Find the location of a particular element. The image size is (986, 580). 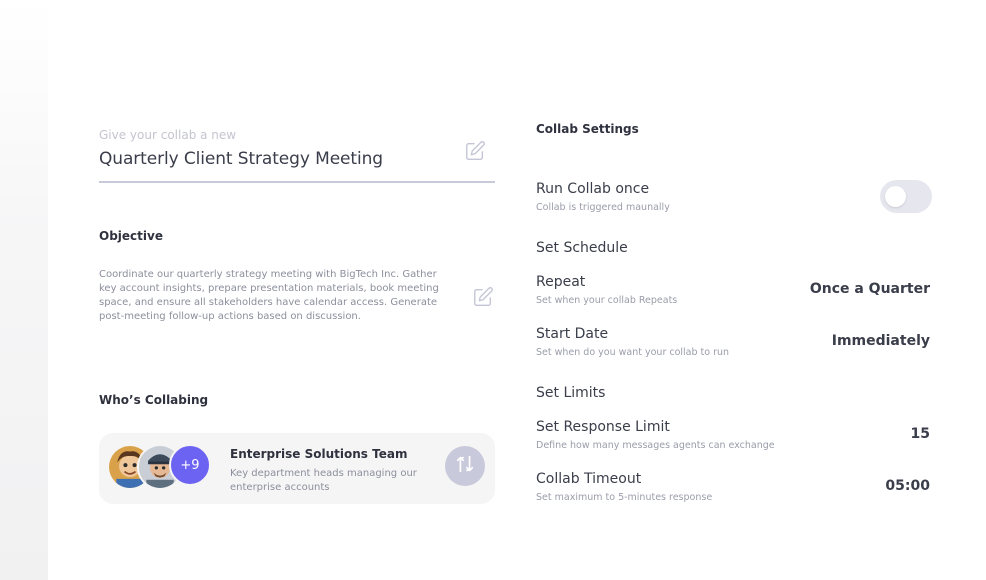

objective-heading: Objective is located at coordinates (131, 236).